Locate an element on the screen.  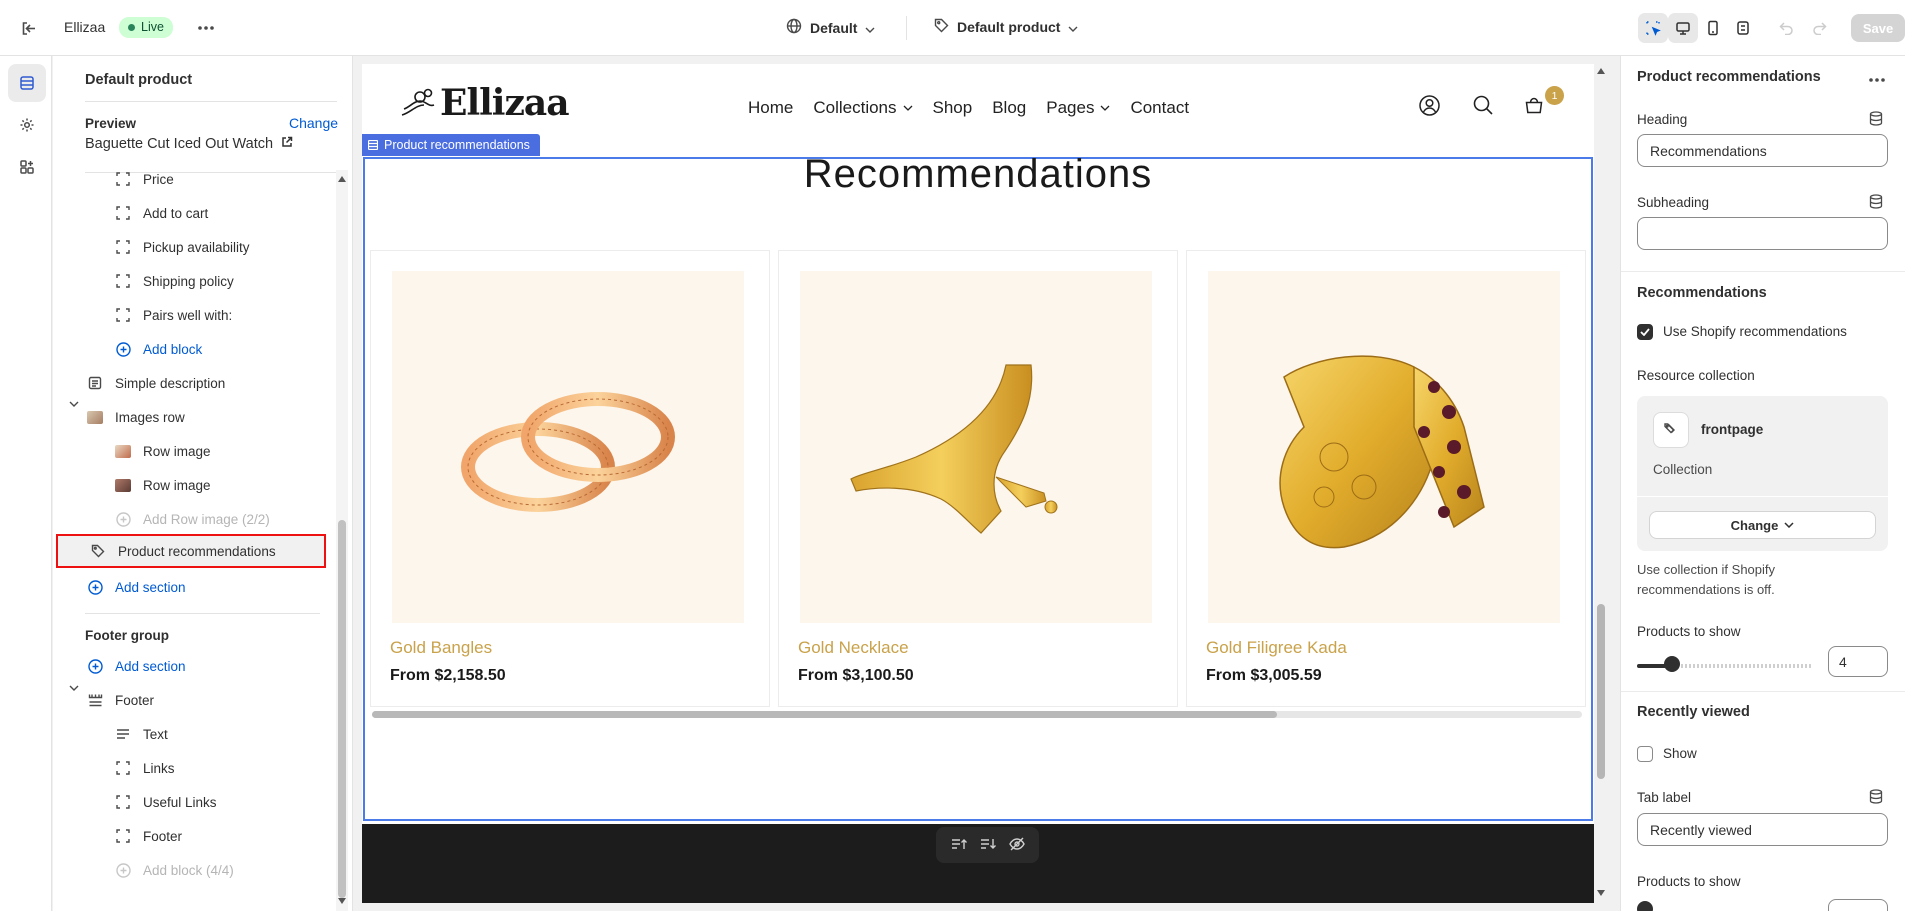
tree-item-footer-links: Links is located at coordinates (195, 768).